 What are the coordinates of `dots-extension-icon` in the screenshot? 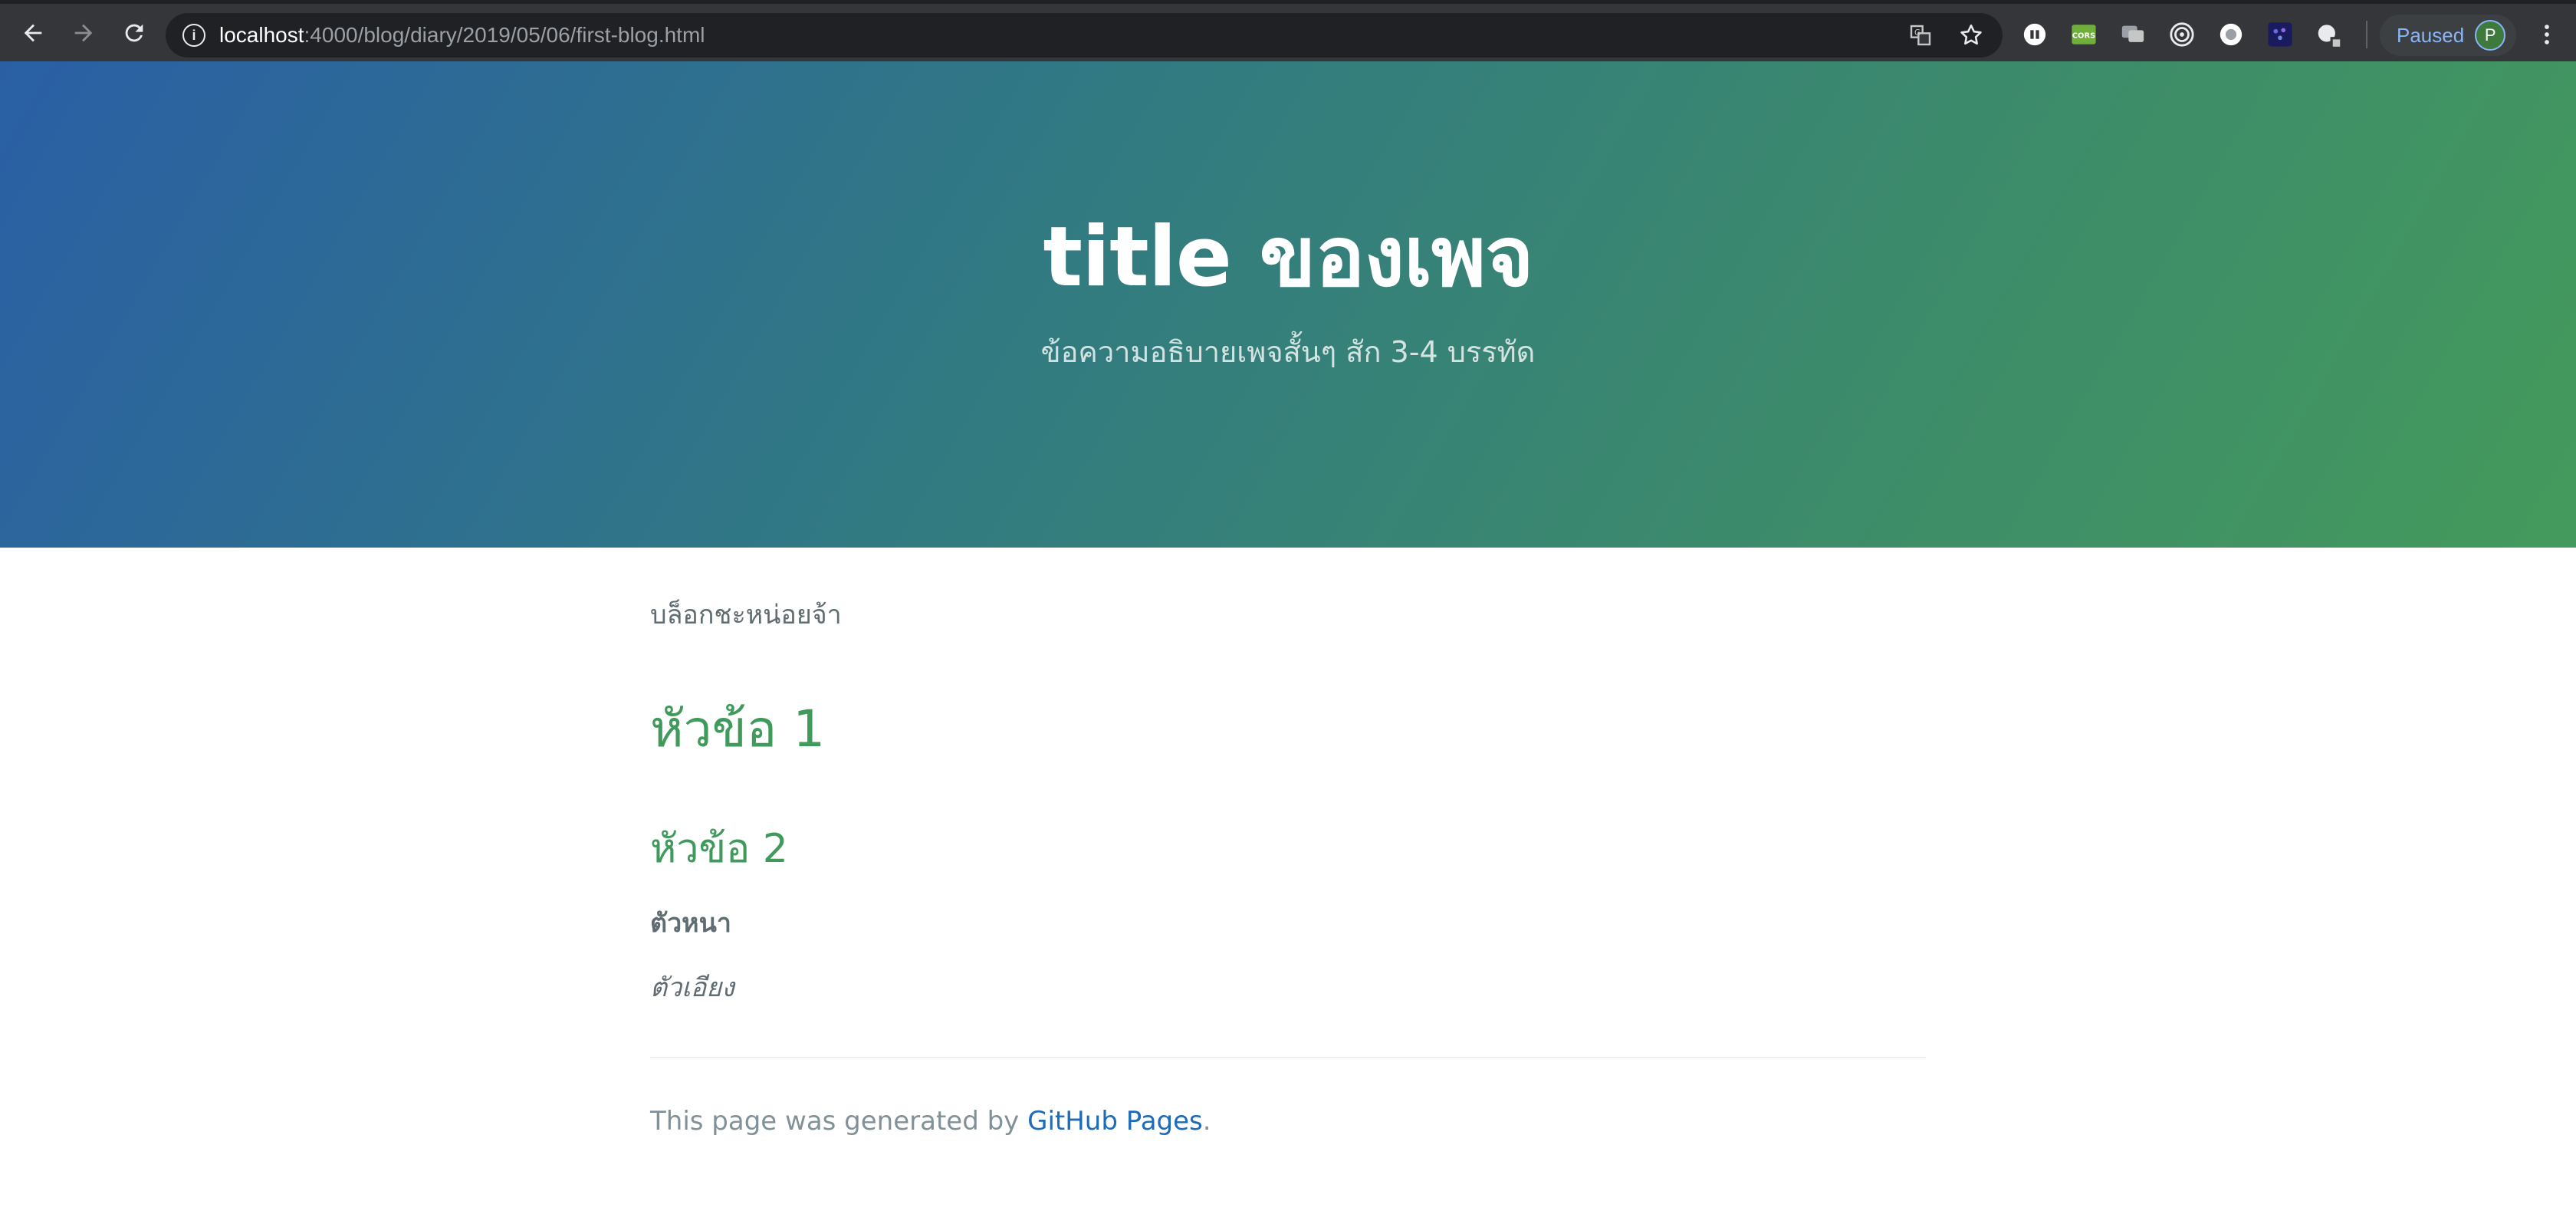 It's located at (2280, 34).